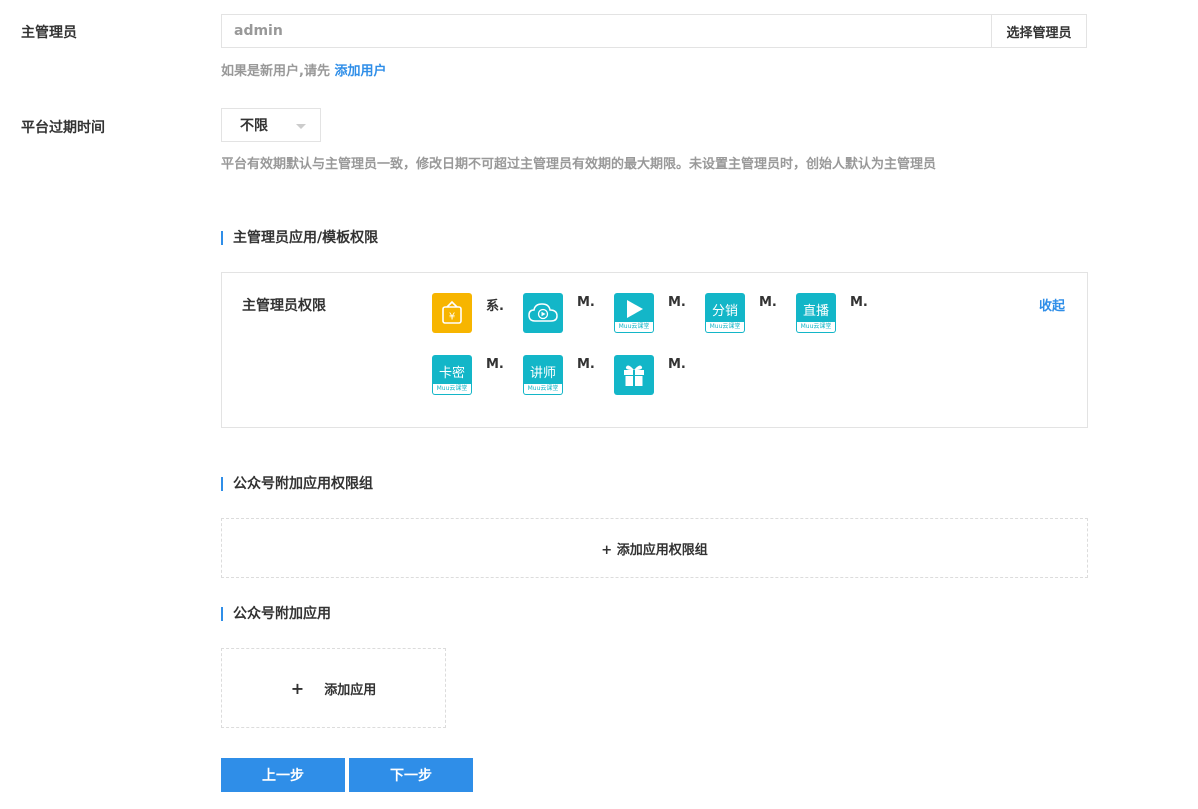 This screenshot has height=809, width=1198. I want to click on new-user-hint-text: 如果是新用户,请先, so click(275, 71).